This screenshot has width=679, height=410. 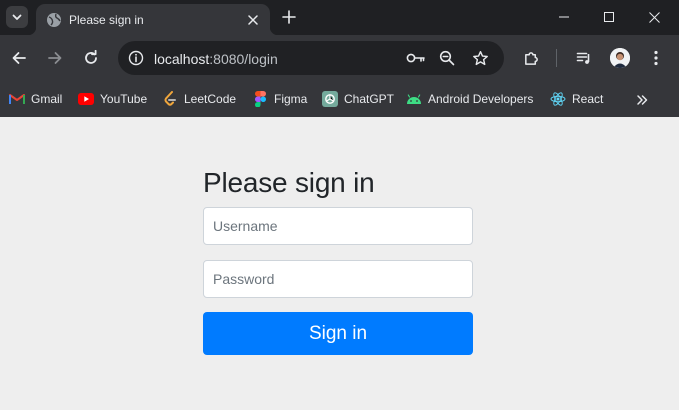 I want to click on bookmark-star-icon, so click(x=480, y=58).